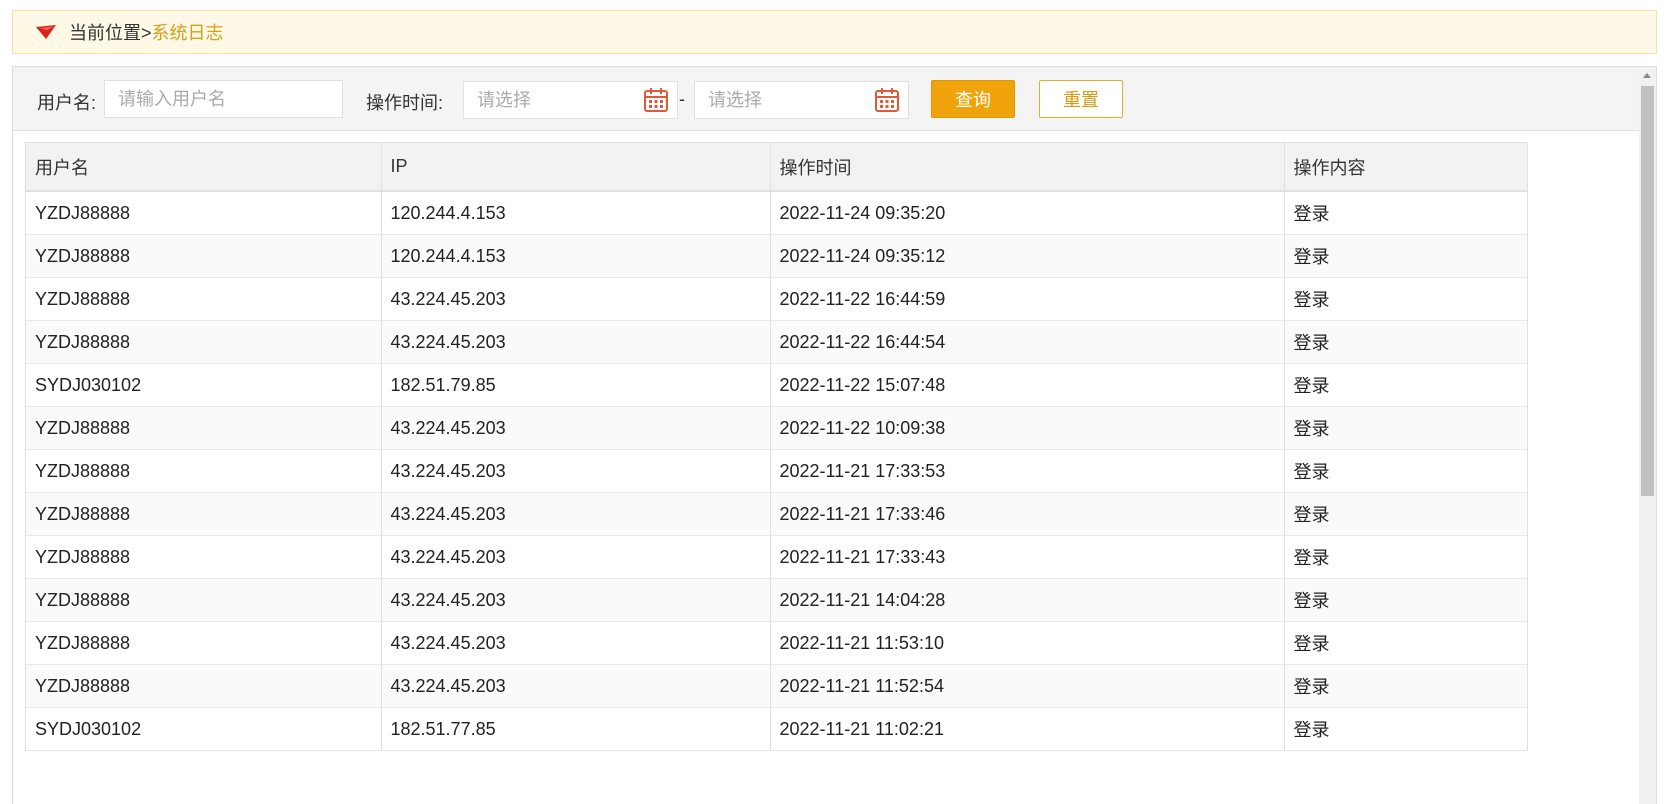  I want to click on cell-operation-time: 2022-11-24 09:35:20, so click(1027, 213).